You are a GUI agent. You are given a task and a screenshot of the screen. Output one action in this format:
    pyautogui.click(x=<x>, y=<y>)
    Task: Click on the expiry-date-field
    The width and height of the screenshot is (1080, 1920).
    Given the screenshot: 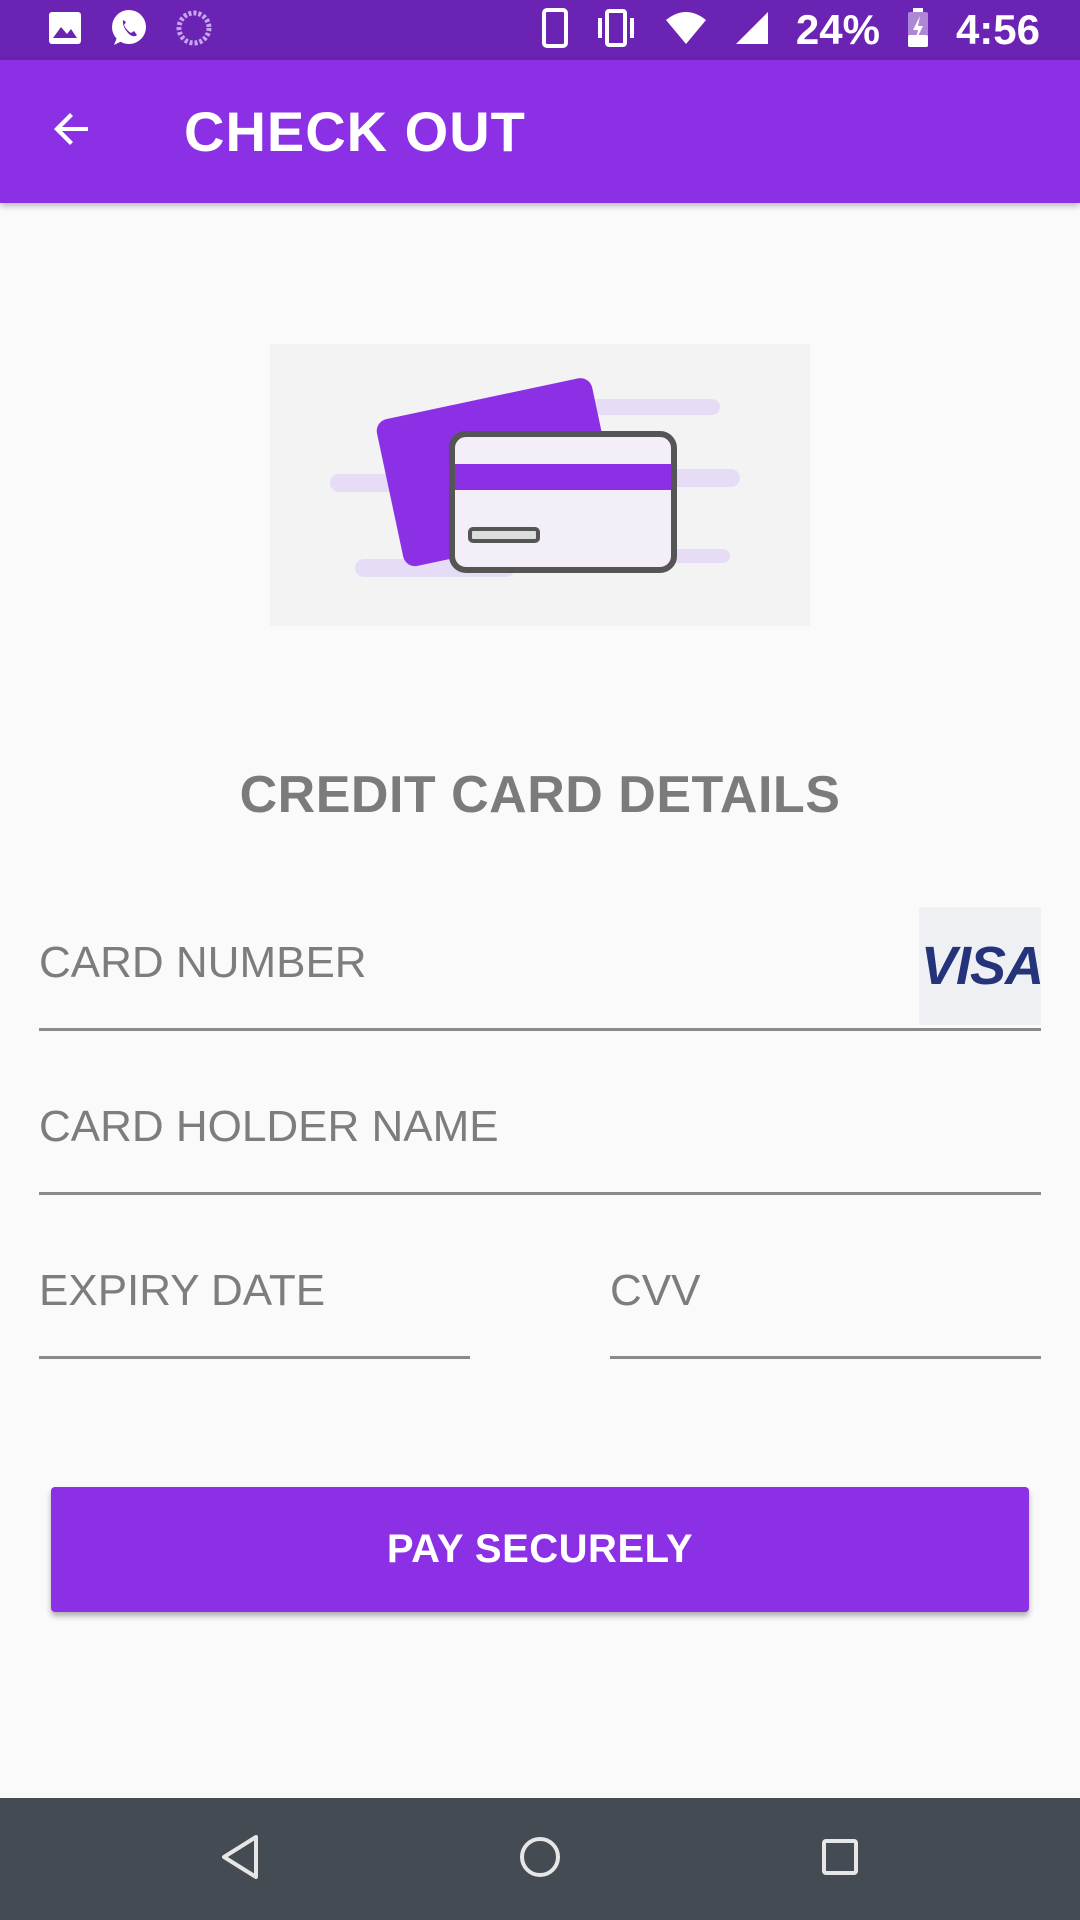 What is the action you would take?
    pyautogui.click(x=254, y=1296)
    